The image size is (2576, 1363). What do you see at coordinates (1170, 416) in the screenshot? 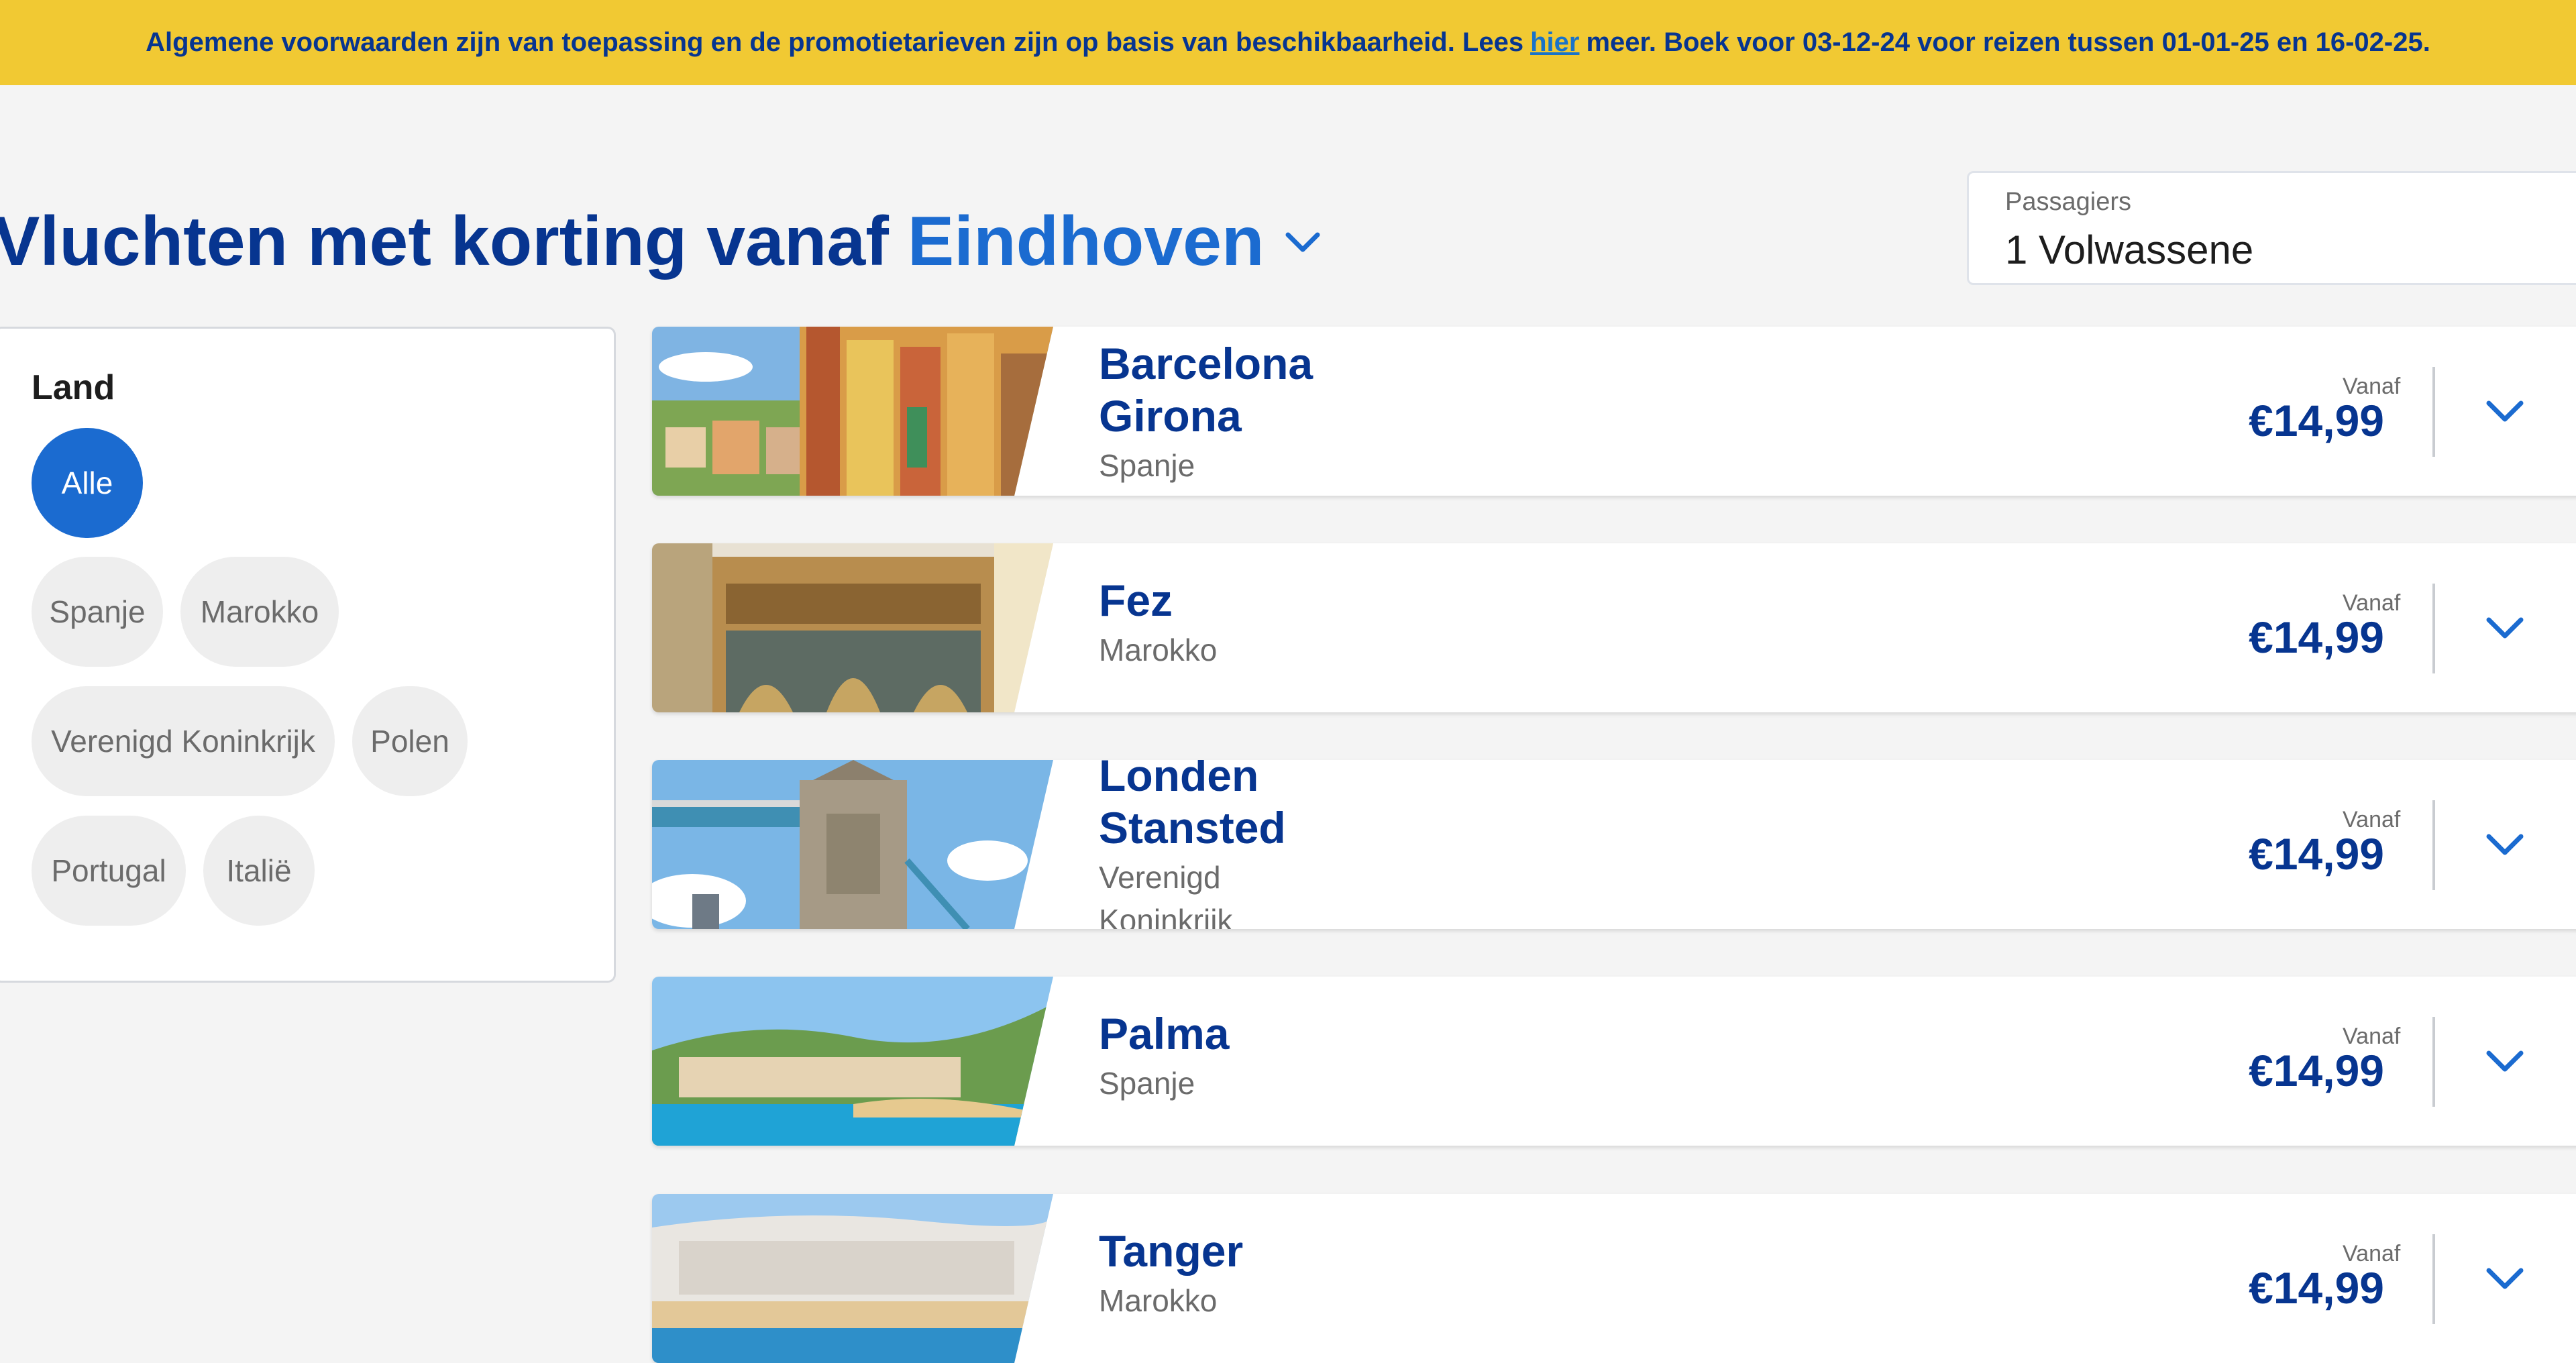
I see `destination-name-line2: Girona` at bounding box center [1170, 416].